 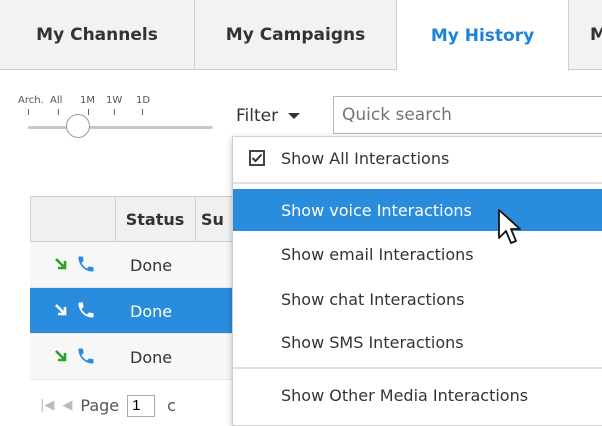 What do you see at coordinates (257, 158) in the screenshot?
I see `checkbox-checked-icon` at bounding box center [257, 158].